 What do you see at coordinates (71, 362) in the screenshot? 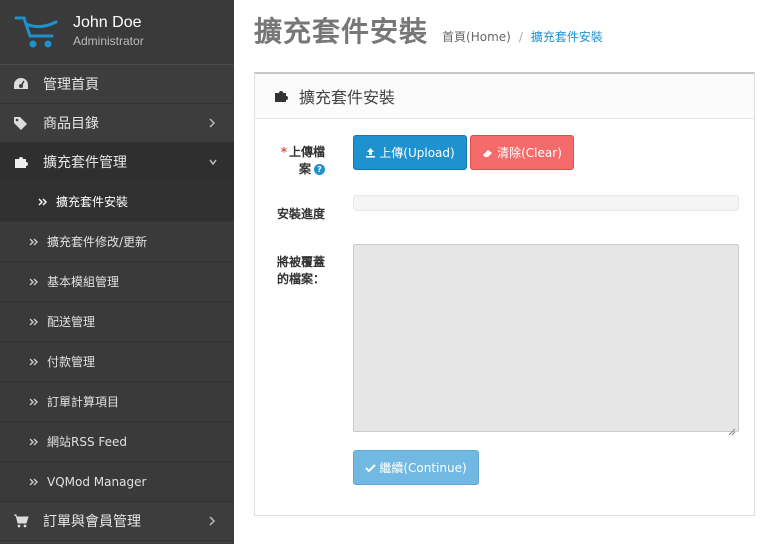
I see `sidebar-subitem-label: 付款管理` at bounding box center [71, 362].